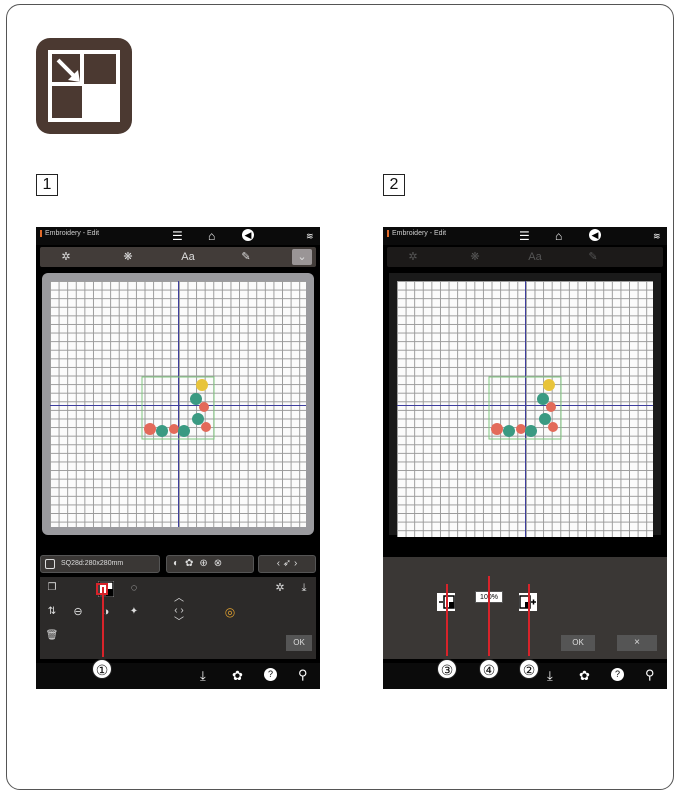 Image resolution: width=681 pixels, height=795 pixels. Describe the element at coordinates (78, 613) in the screenshot. I see `mirror-horizontal-icon: ⊖` at that location.